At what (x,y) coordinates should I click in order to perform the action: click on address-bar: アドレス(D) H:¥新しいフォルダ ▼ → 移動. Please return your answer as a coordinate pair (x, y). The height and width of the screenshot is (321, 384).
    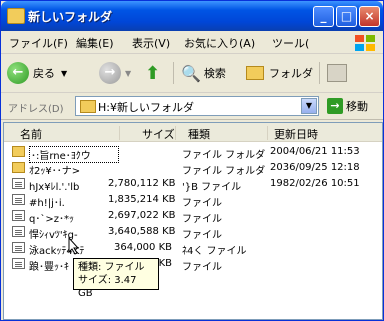
    Looking at the image, I should click on (192, 106).